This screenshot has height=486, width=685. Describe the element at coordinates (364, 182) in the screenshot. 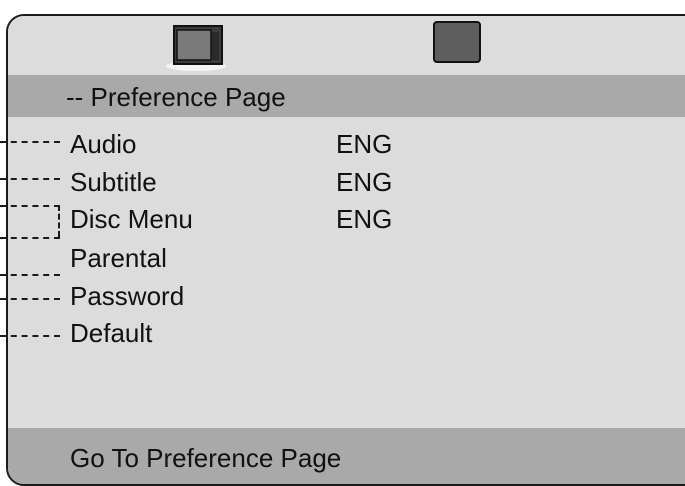

I see `menu-value-subtitle: ENG` at that location.